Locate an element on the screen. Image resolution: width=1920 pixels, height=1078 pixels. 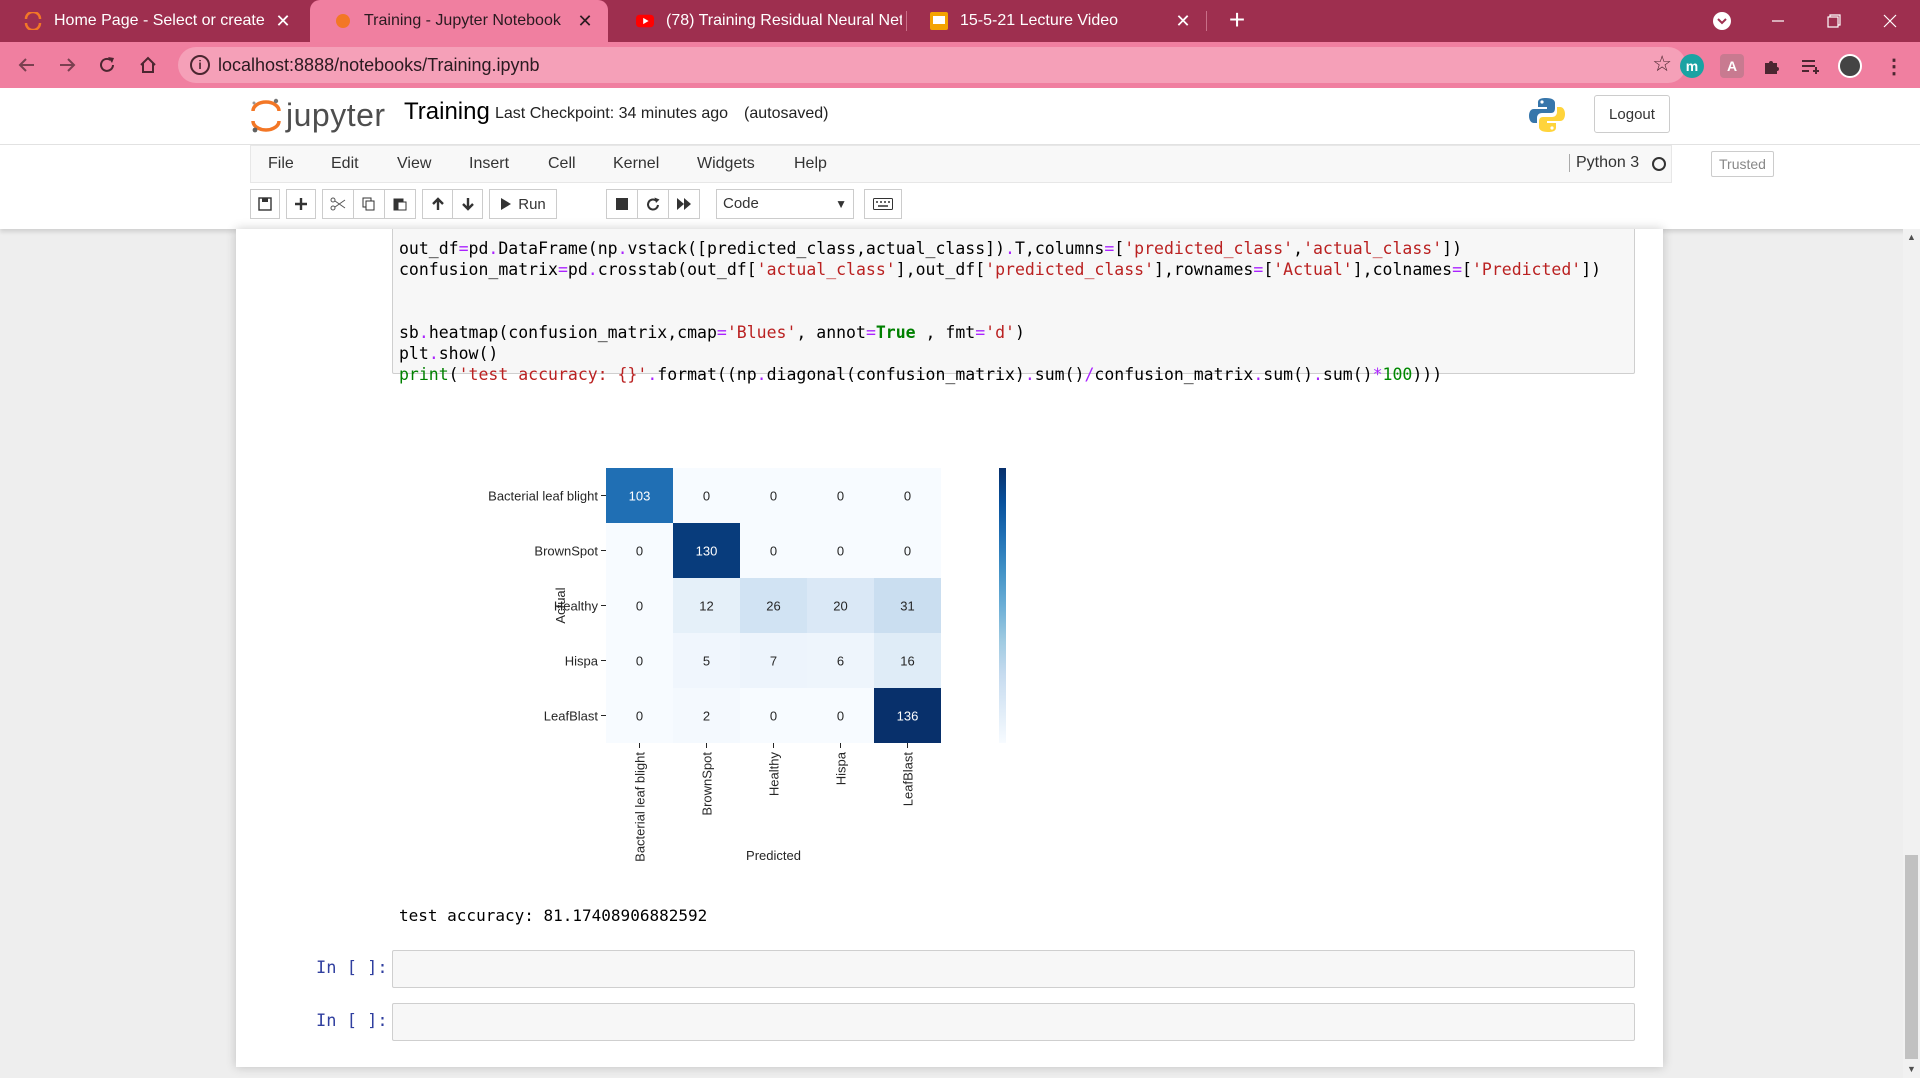
run-button: Run is located at coordinates (523, 204).